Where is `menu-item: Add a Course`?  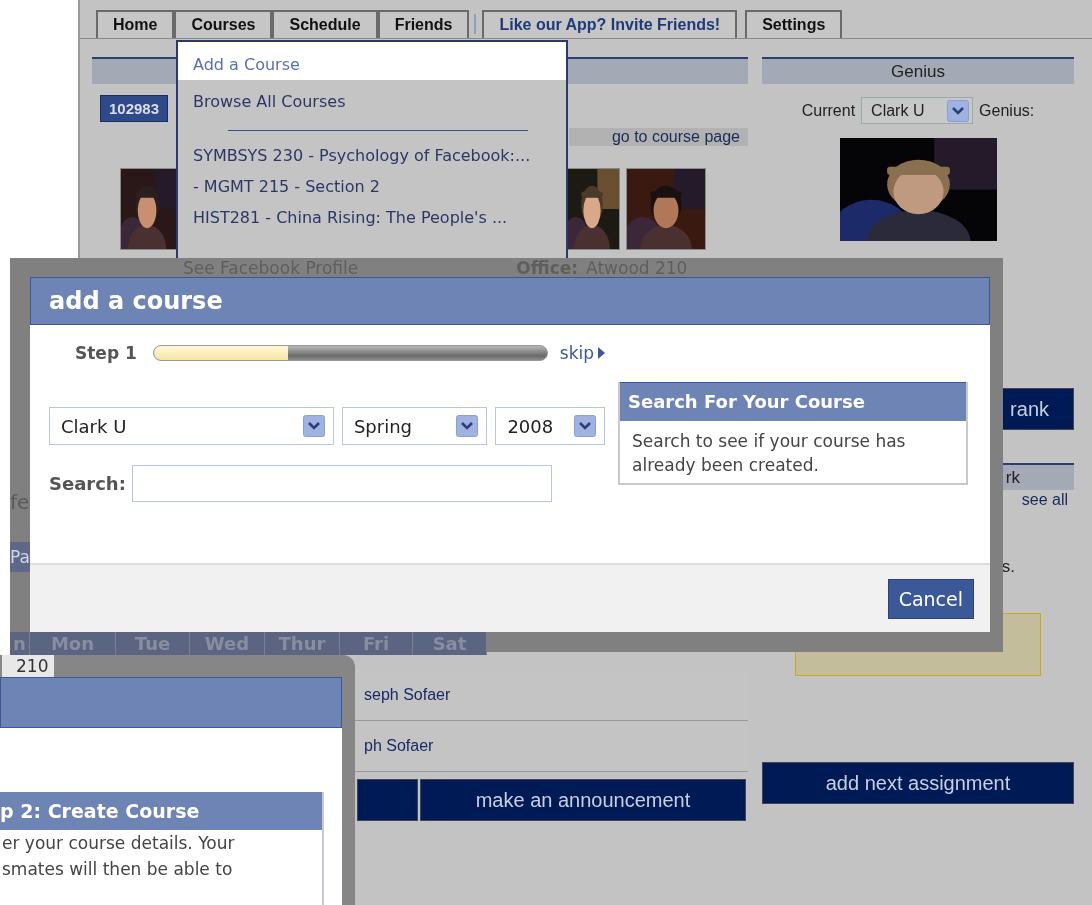 menu-item: Add a Course is located at coordinates (372, 61).